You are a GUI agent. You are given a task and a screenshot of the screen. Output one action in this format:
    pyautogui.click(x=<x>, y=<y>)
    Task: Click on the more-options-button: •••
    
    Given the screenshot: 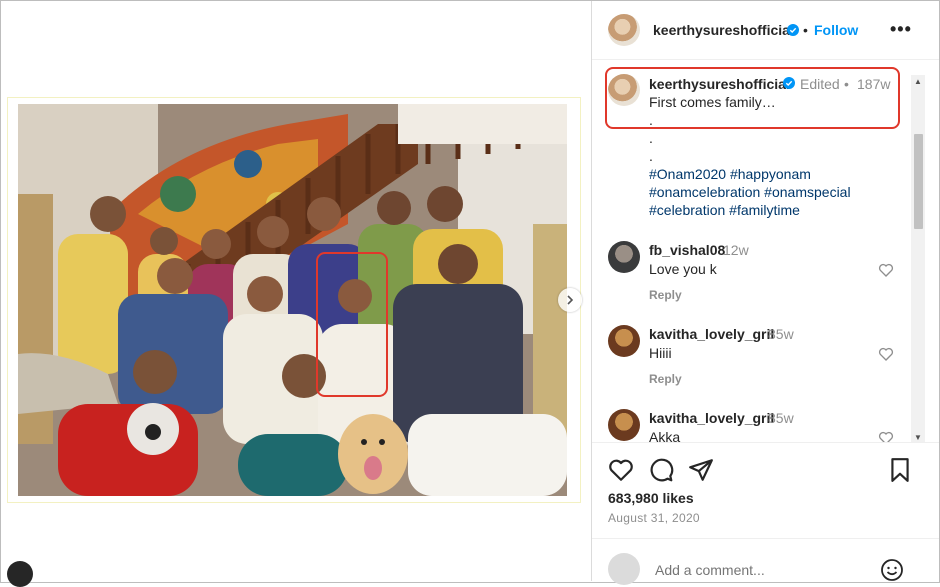 What is the action you would take?
    pyautogui.click(x=901, y=29)
    